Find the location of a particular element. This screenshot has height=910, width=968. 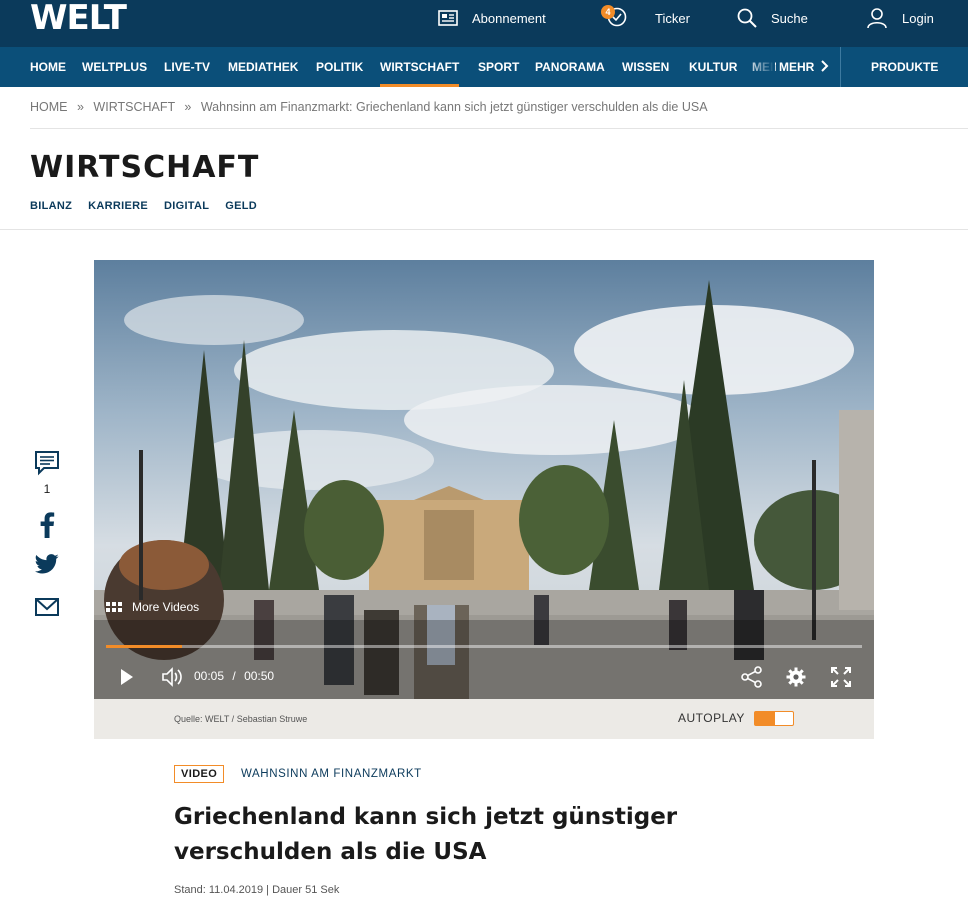

sub-nav-geld: GELD is located at coordinates (241, 206).